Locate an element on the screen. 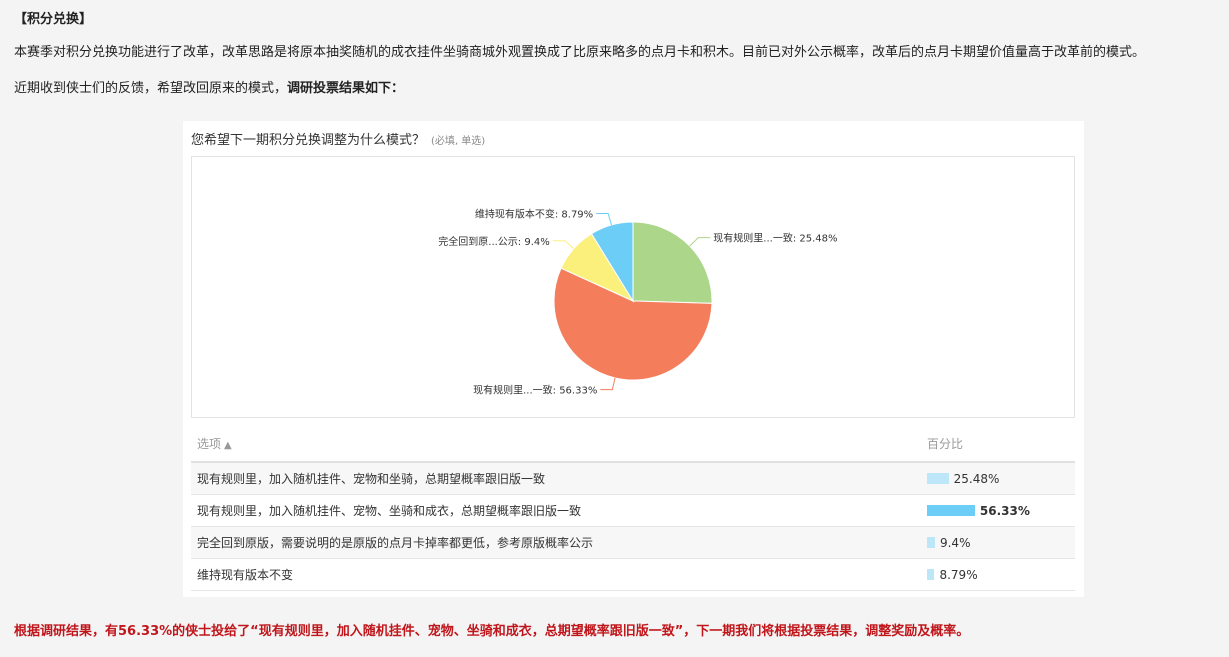  table-row: 现有规则里，加入随机挂件、宠物、坐骑和成衣，总期望概率跟旧版一致 56.33% is located at coordinates (633, 510).